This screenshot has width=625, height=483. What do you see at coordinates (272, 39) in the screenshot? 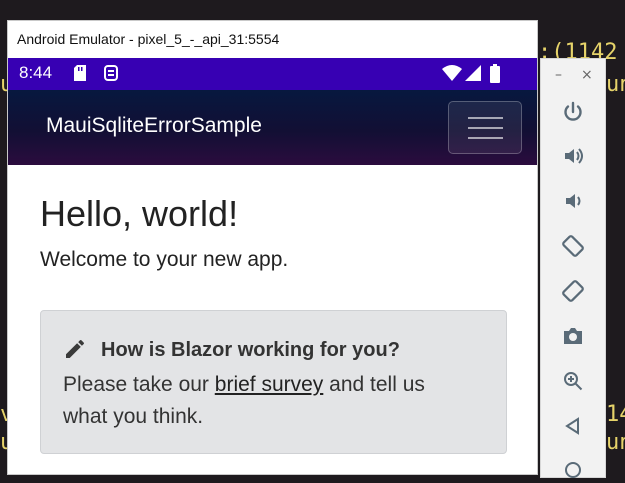
I see `window-title: Android Emulator - pixel_5_-_api_31:5554` at bounding box center [272, 39].